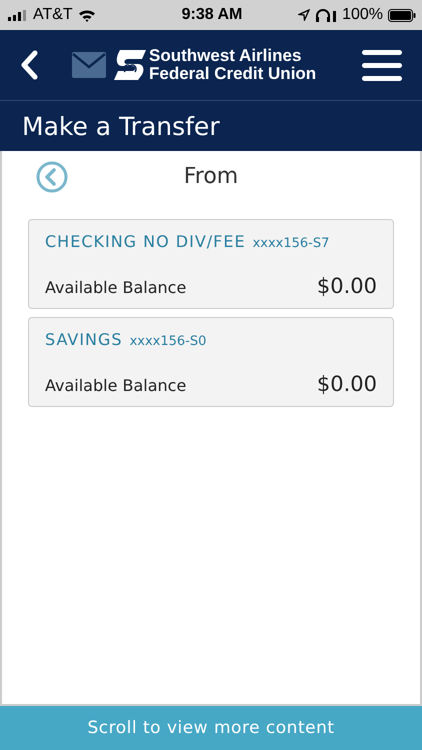 The image size is (422, 750). Describe the element at coordinates (29, 65) in the screenshot. I see `back-icon` at that location.